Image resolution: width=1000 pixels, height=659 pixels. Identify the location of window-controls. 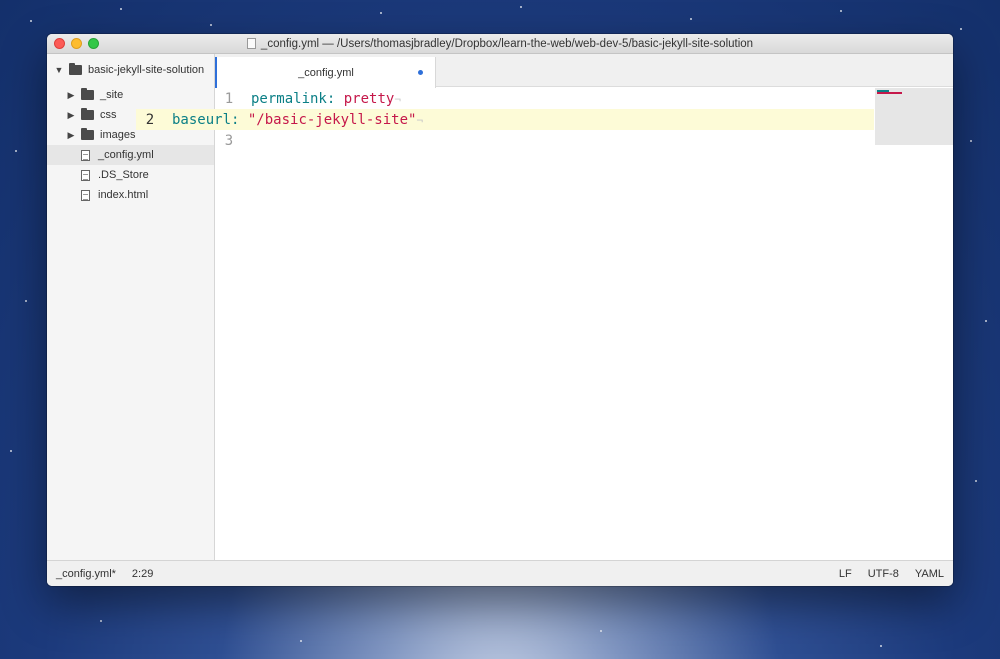
(76, 43).